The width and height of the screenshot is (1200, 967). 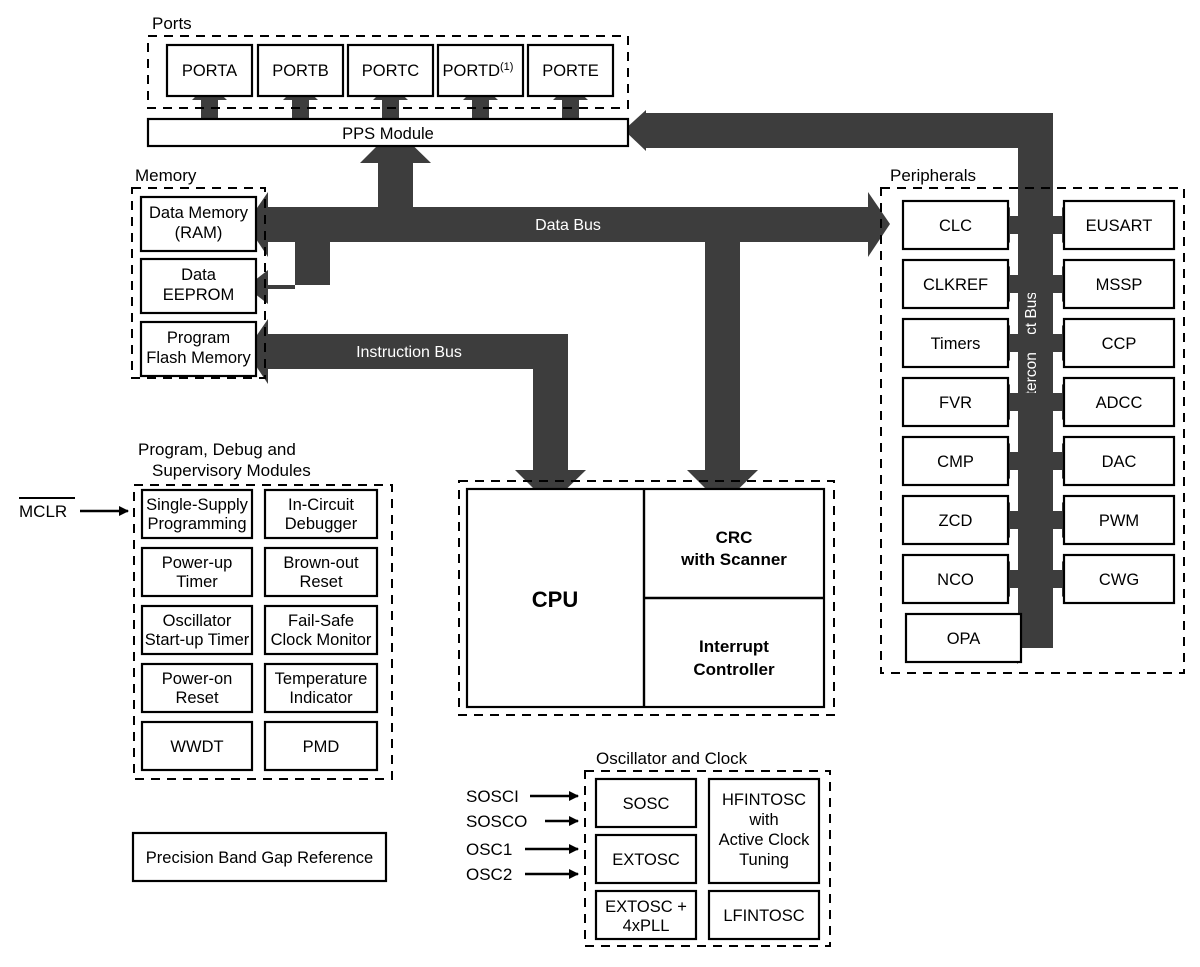 I want to click on supervisory-label-fscm-line2: Clock Monitor, so click(x=321, y=640).